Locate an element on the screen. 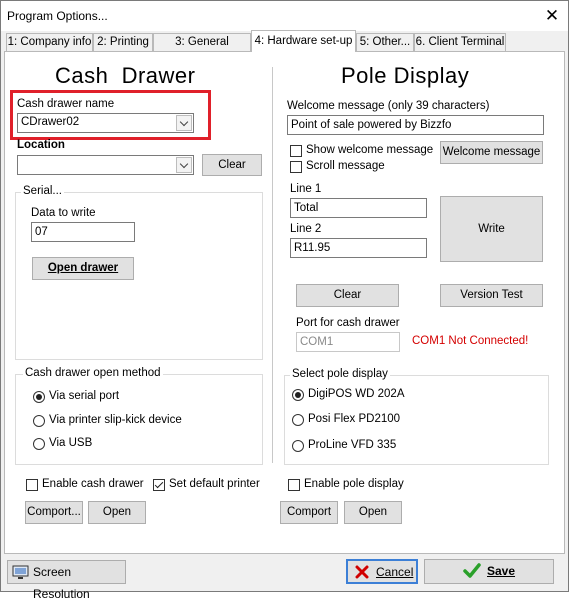  vertical-divider is located at coordinates (272, 265).